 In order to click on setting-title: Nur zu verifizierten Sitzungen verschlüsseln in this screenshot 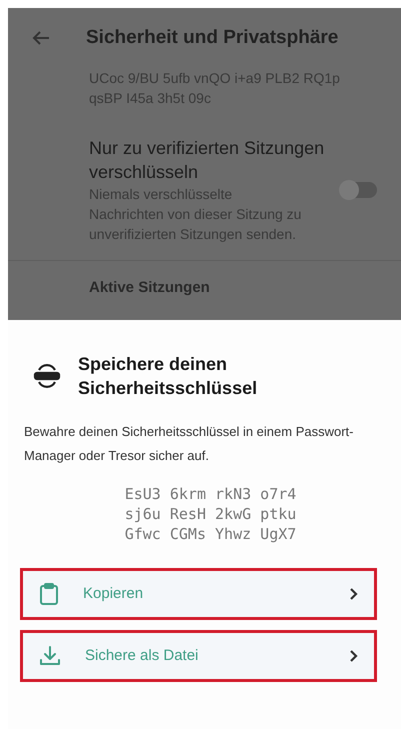, I will do `click(207, 160)`.